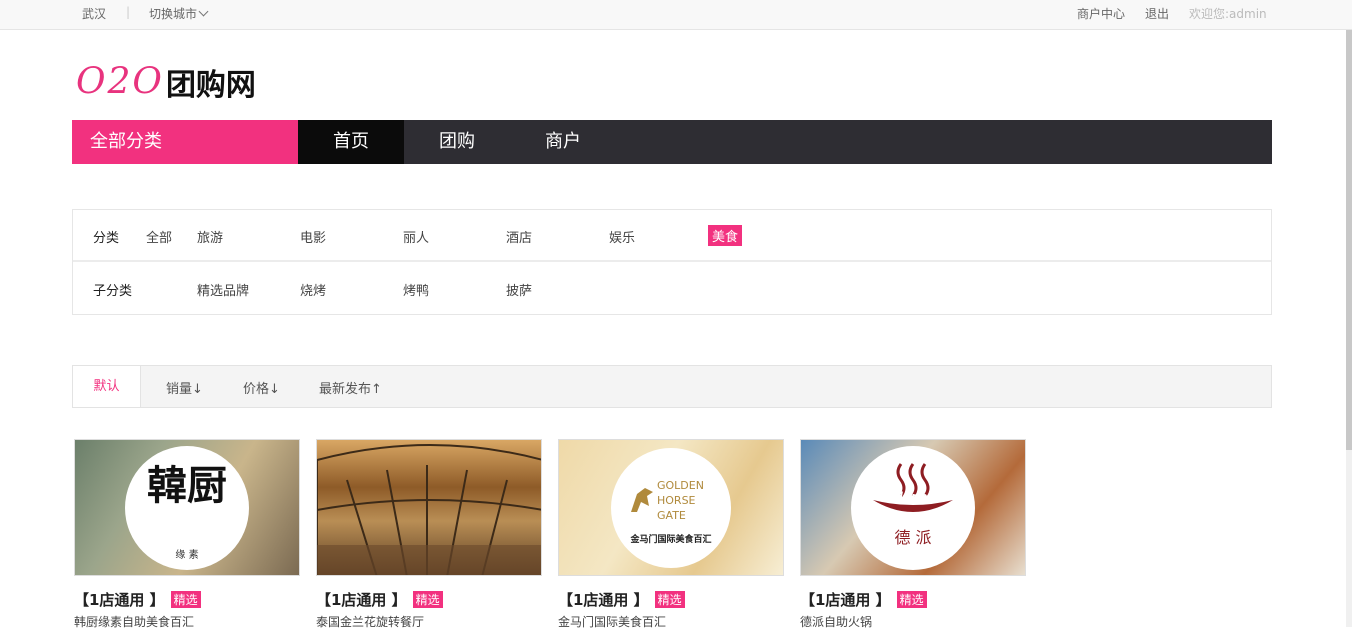 Image resolution: width=1352 pixels, height=630 pixels. I want to click on top-bar: 武汉 | 切换城市 商户中心 退出 欢迎您:admin, so click(676, 15).